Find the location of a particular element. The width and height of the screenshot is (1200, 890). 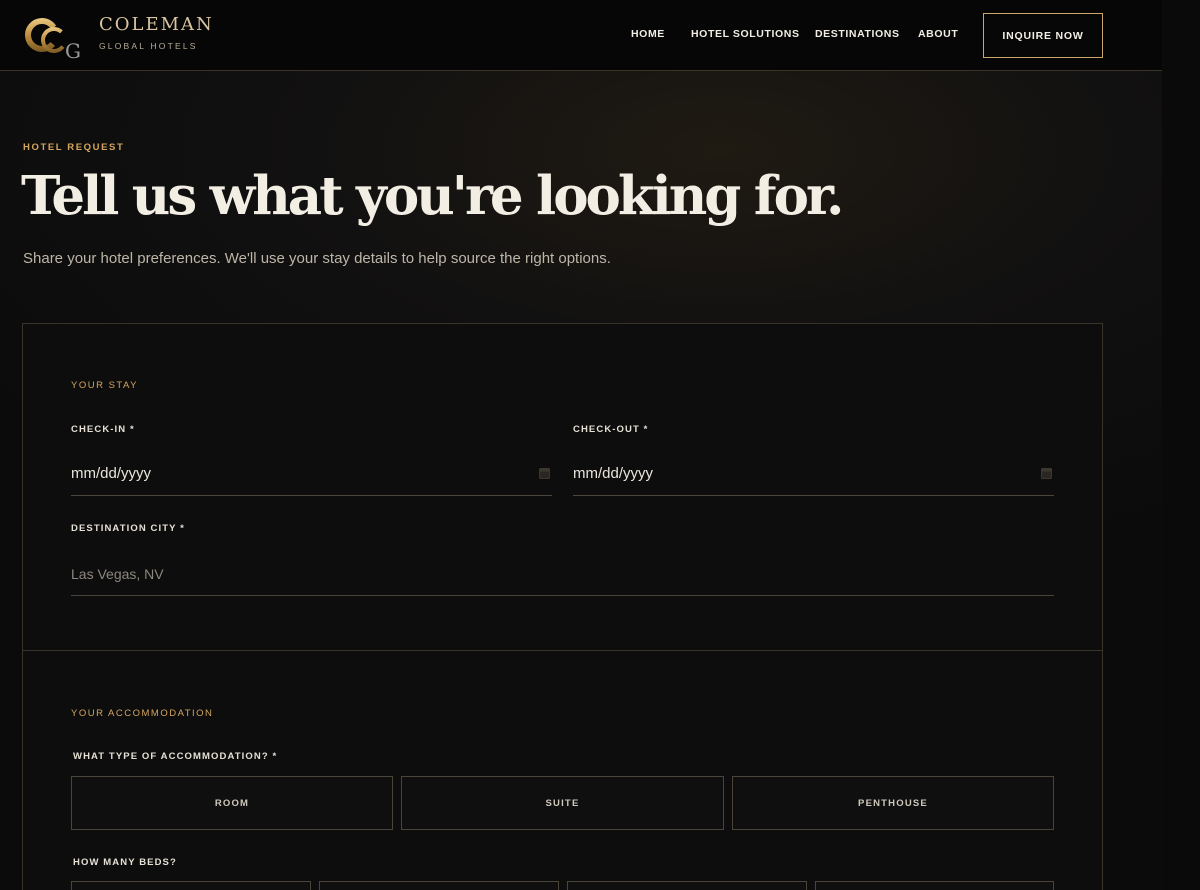

section-your-stay: YOUR STAY is located at coordinates (104, 385).